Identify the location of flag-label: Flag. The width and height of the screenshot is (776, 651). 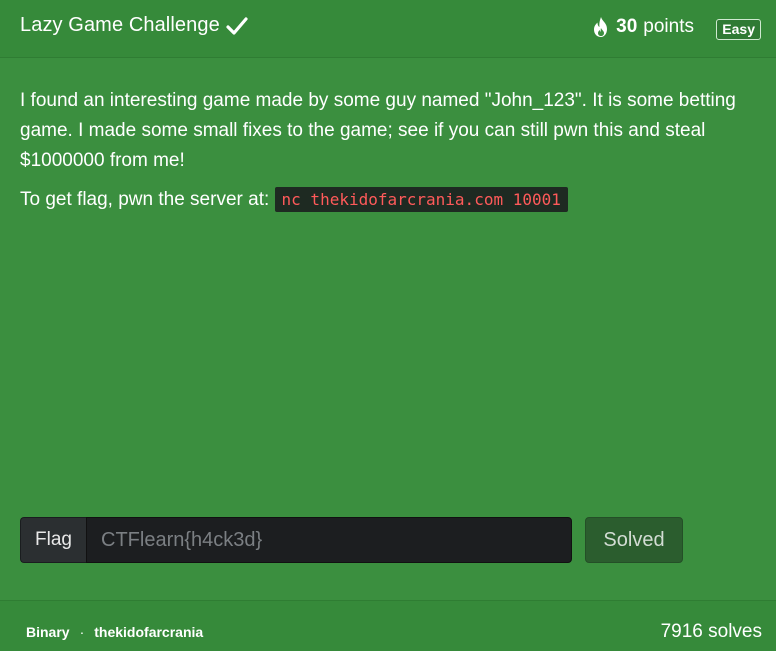
(53, 540).